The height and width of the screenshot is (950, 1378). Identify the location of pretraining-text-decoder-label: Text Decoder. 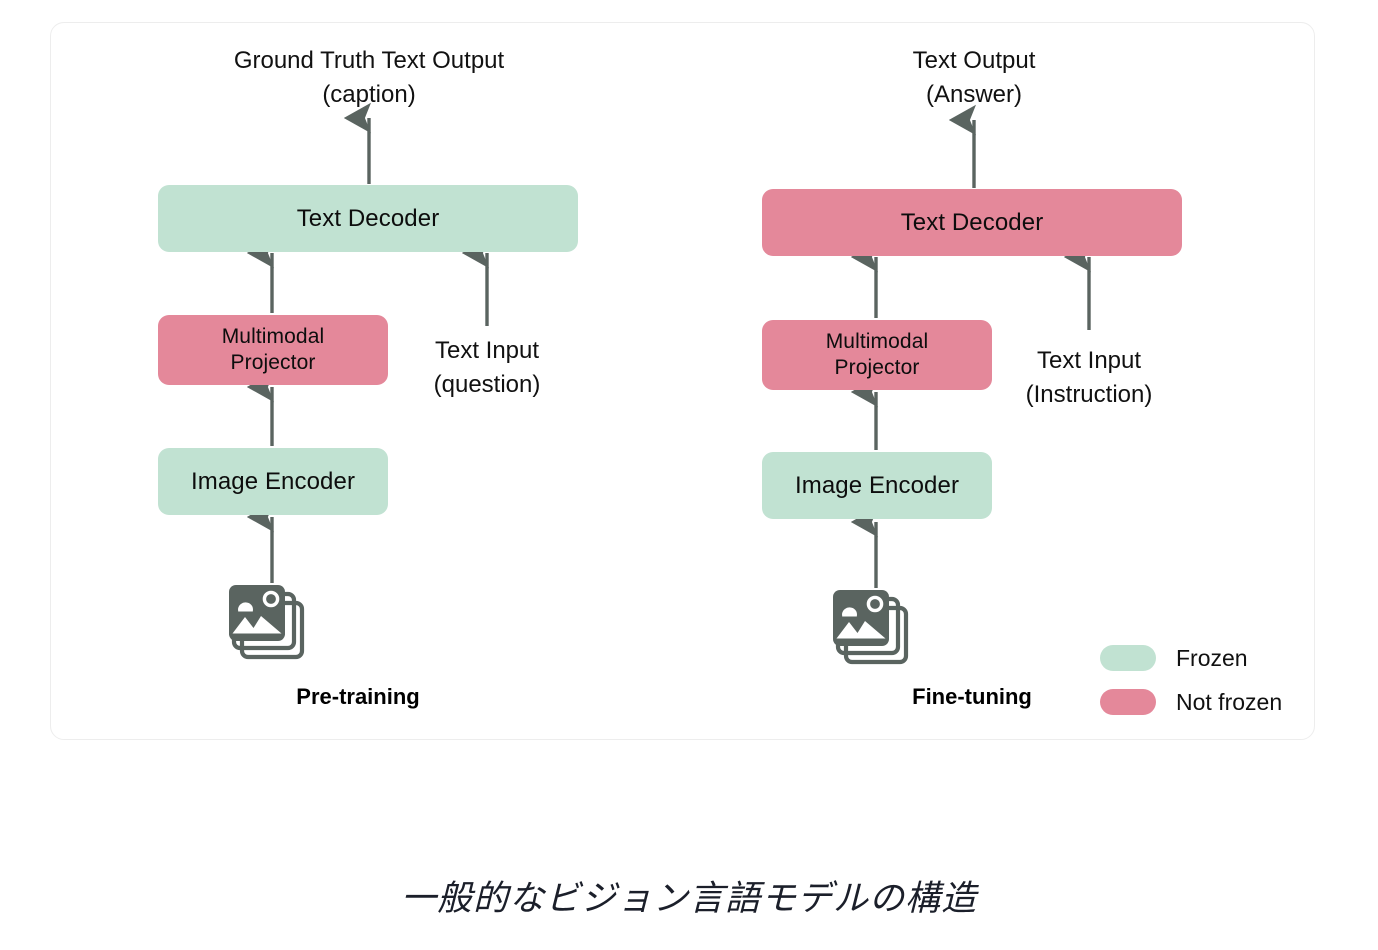
(368, 218).